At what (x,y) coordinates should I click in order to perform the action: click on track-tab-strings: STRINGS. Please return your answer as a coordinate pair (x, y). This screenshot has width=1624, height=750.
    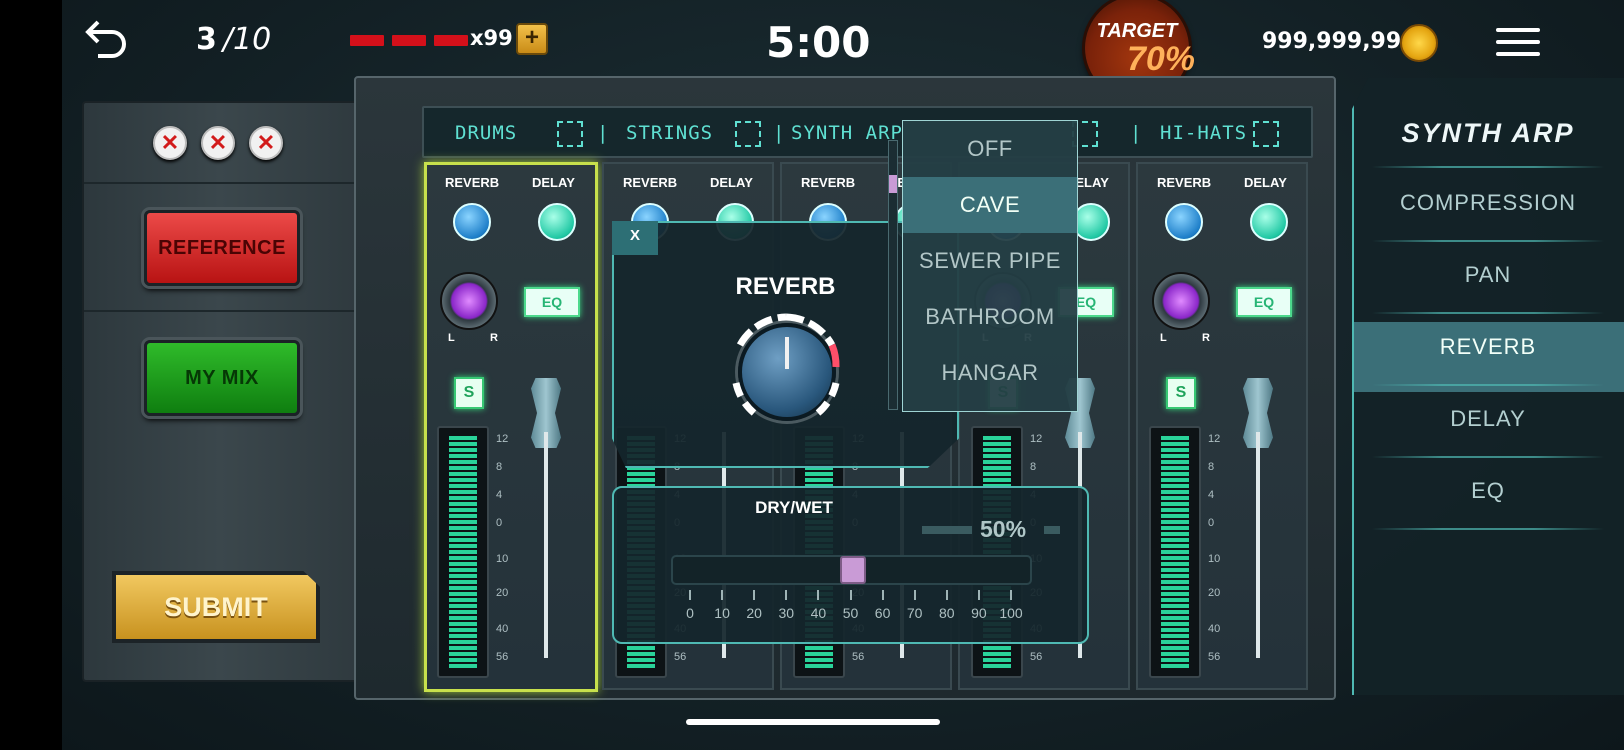
    Looking at the image, I should click on (669, 133).